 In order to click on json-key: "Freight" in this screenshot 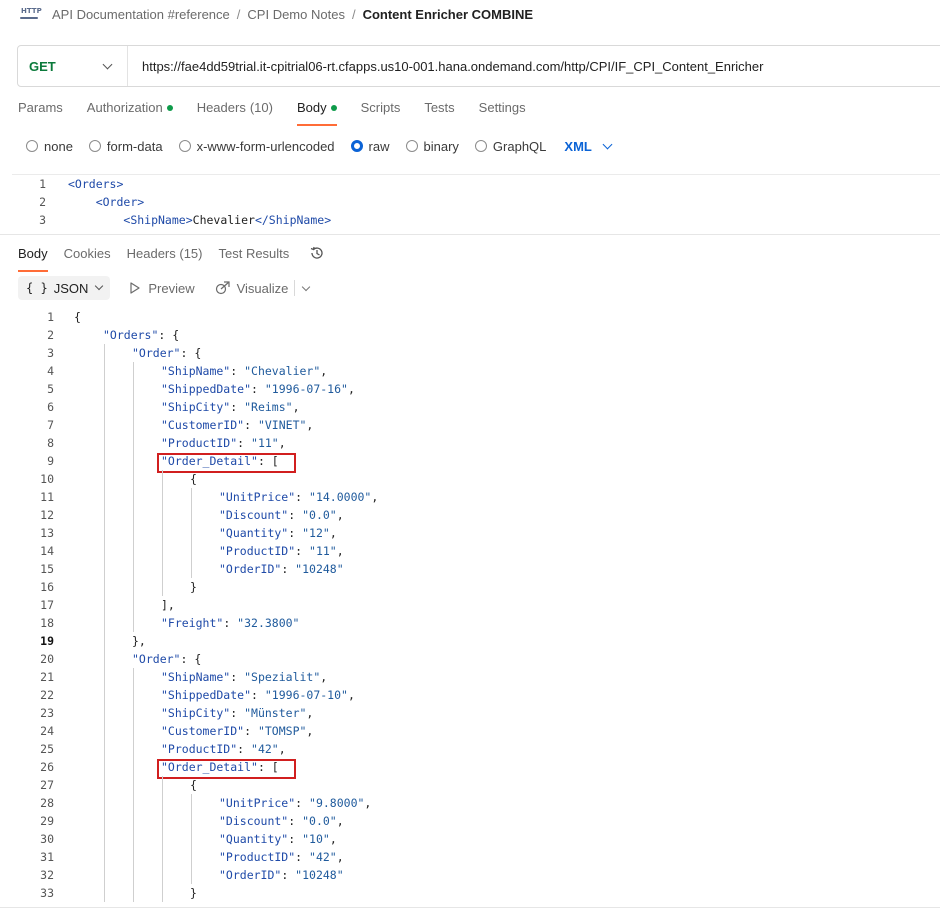, I will do `click(192, 623)`.